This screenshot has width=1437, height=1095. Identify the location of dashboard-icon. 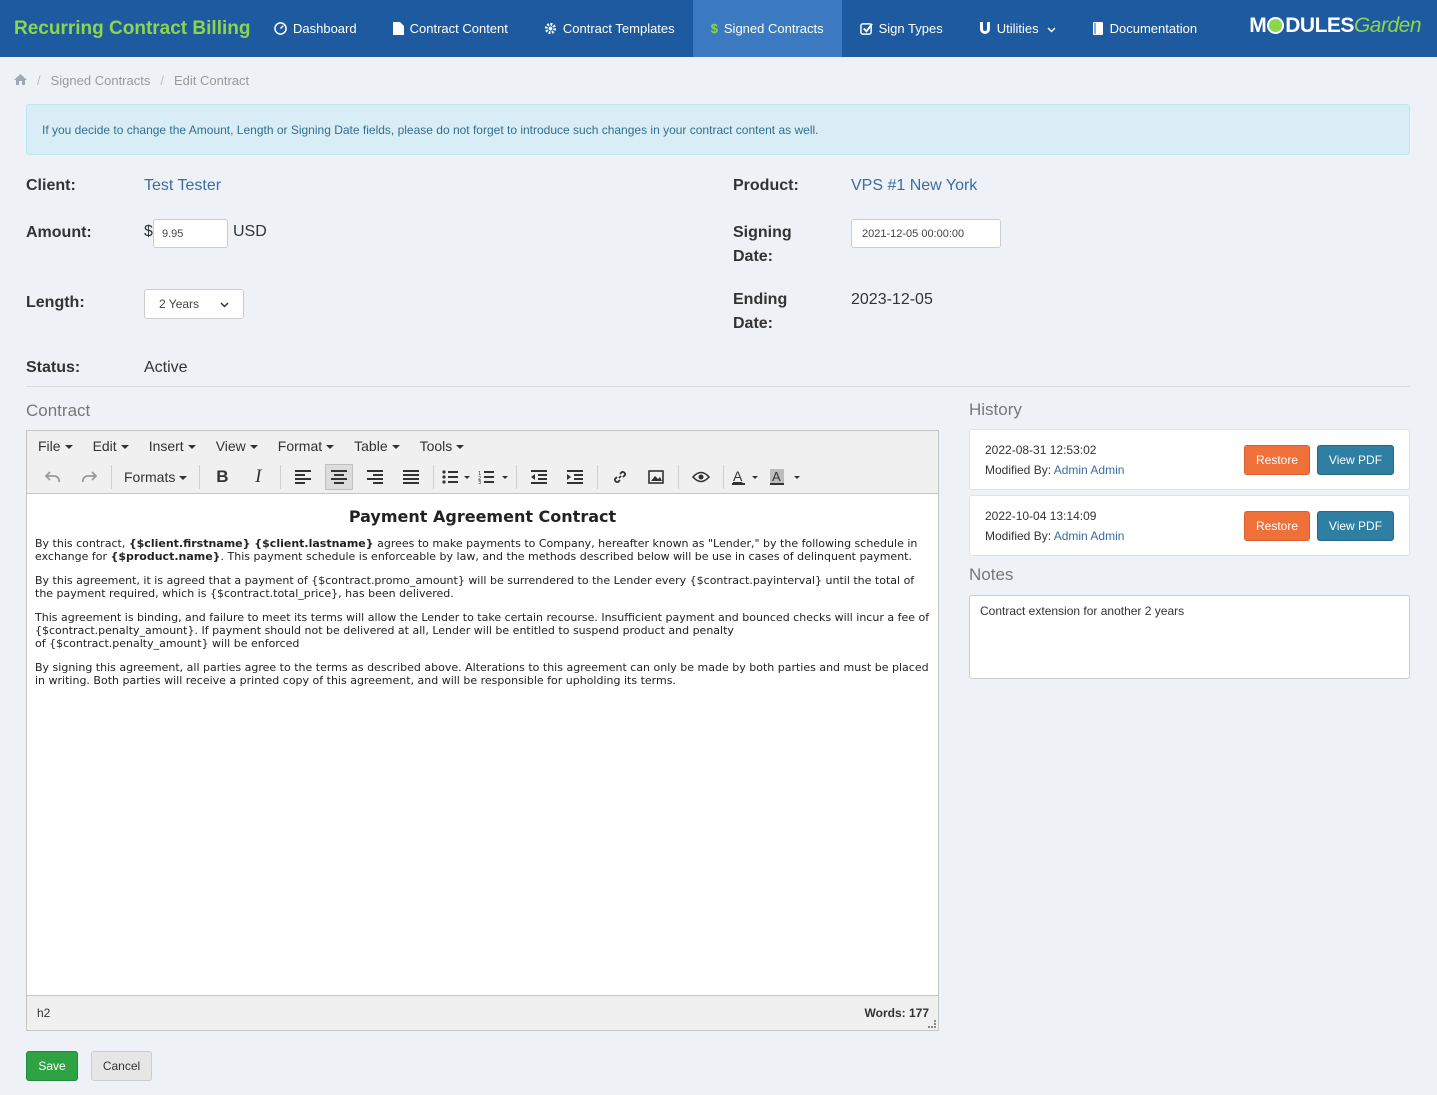
(280, 28).